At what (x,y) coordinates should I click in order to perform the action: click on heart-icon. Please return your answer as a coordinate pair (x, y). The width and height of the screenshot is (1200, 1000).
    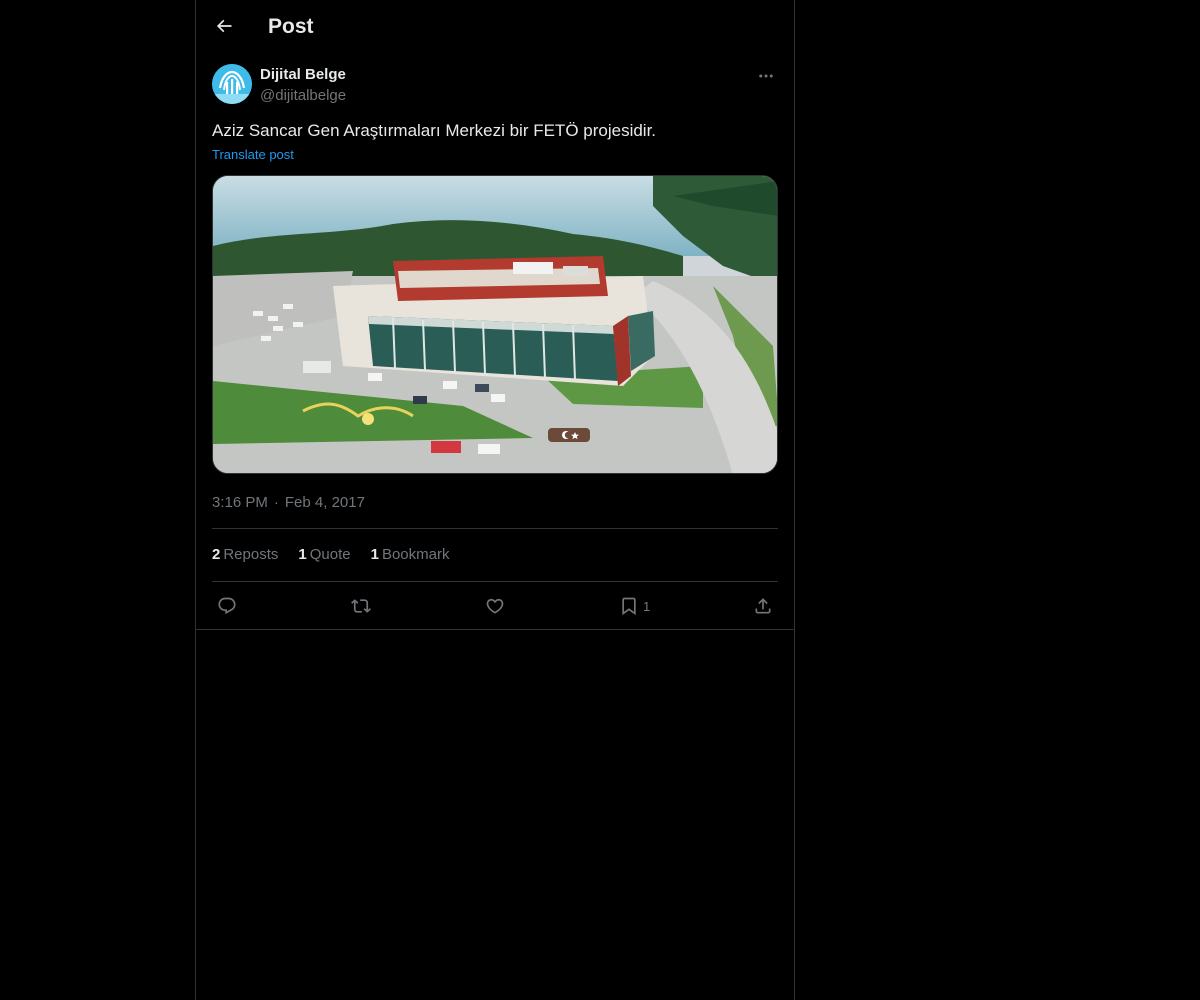
    Looking at the image, I should click on (495, 606).